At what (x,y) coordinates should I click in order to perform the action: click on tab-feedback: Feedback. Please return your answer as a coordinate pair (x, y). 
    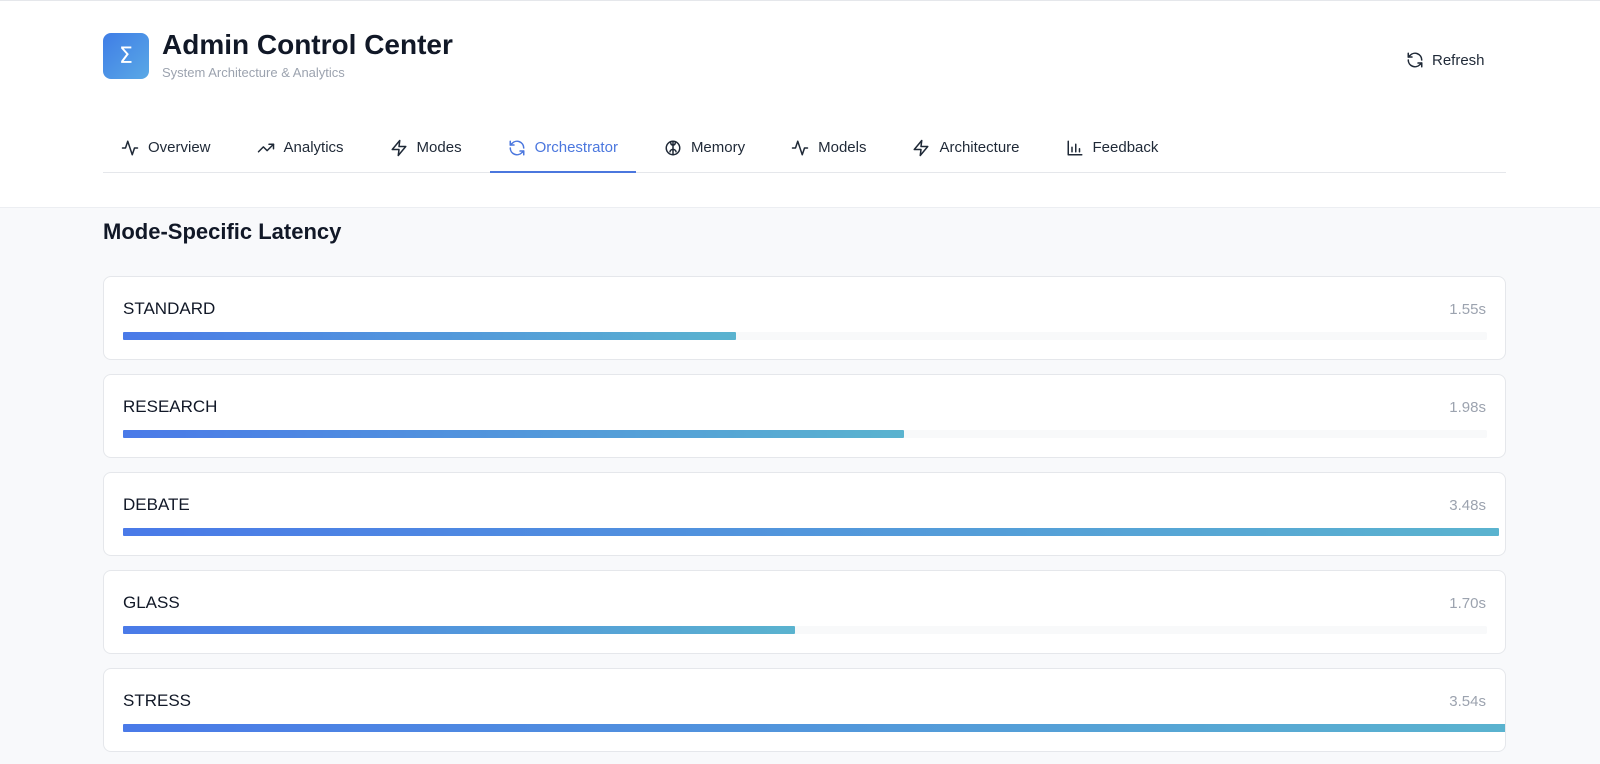
    Looking at the image, I should click on (1112, 147).